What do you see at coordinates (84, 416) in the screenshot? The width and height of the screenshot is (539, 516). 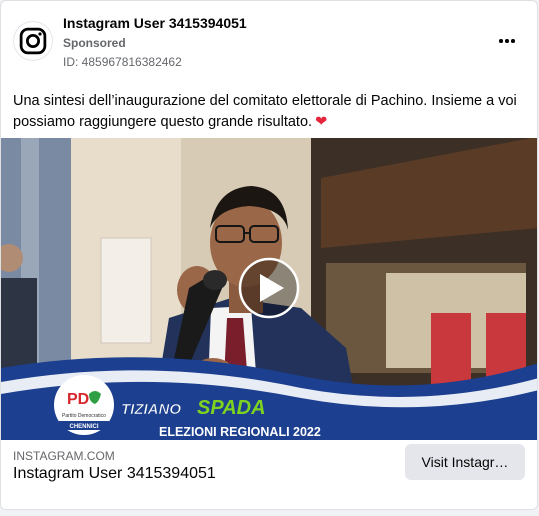 I see `party-name: Partito Democratico` at bounding box center [84, 416].